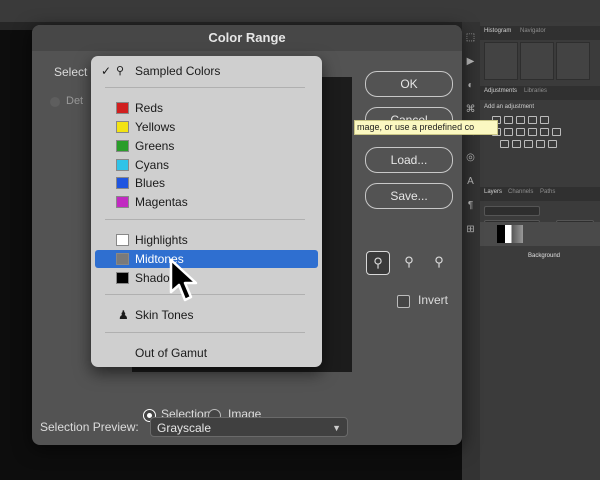  I want to click on menu-item-cyans: Cyans, so click(206, 165).